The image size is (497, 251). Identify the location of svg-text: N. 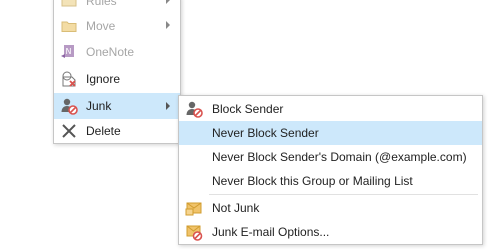
(69, 51).